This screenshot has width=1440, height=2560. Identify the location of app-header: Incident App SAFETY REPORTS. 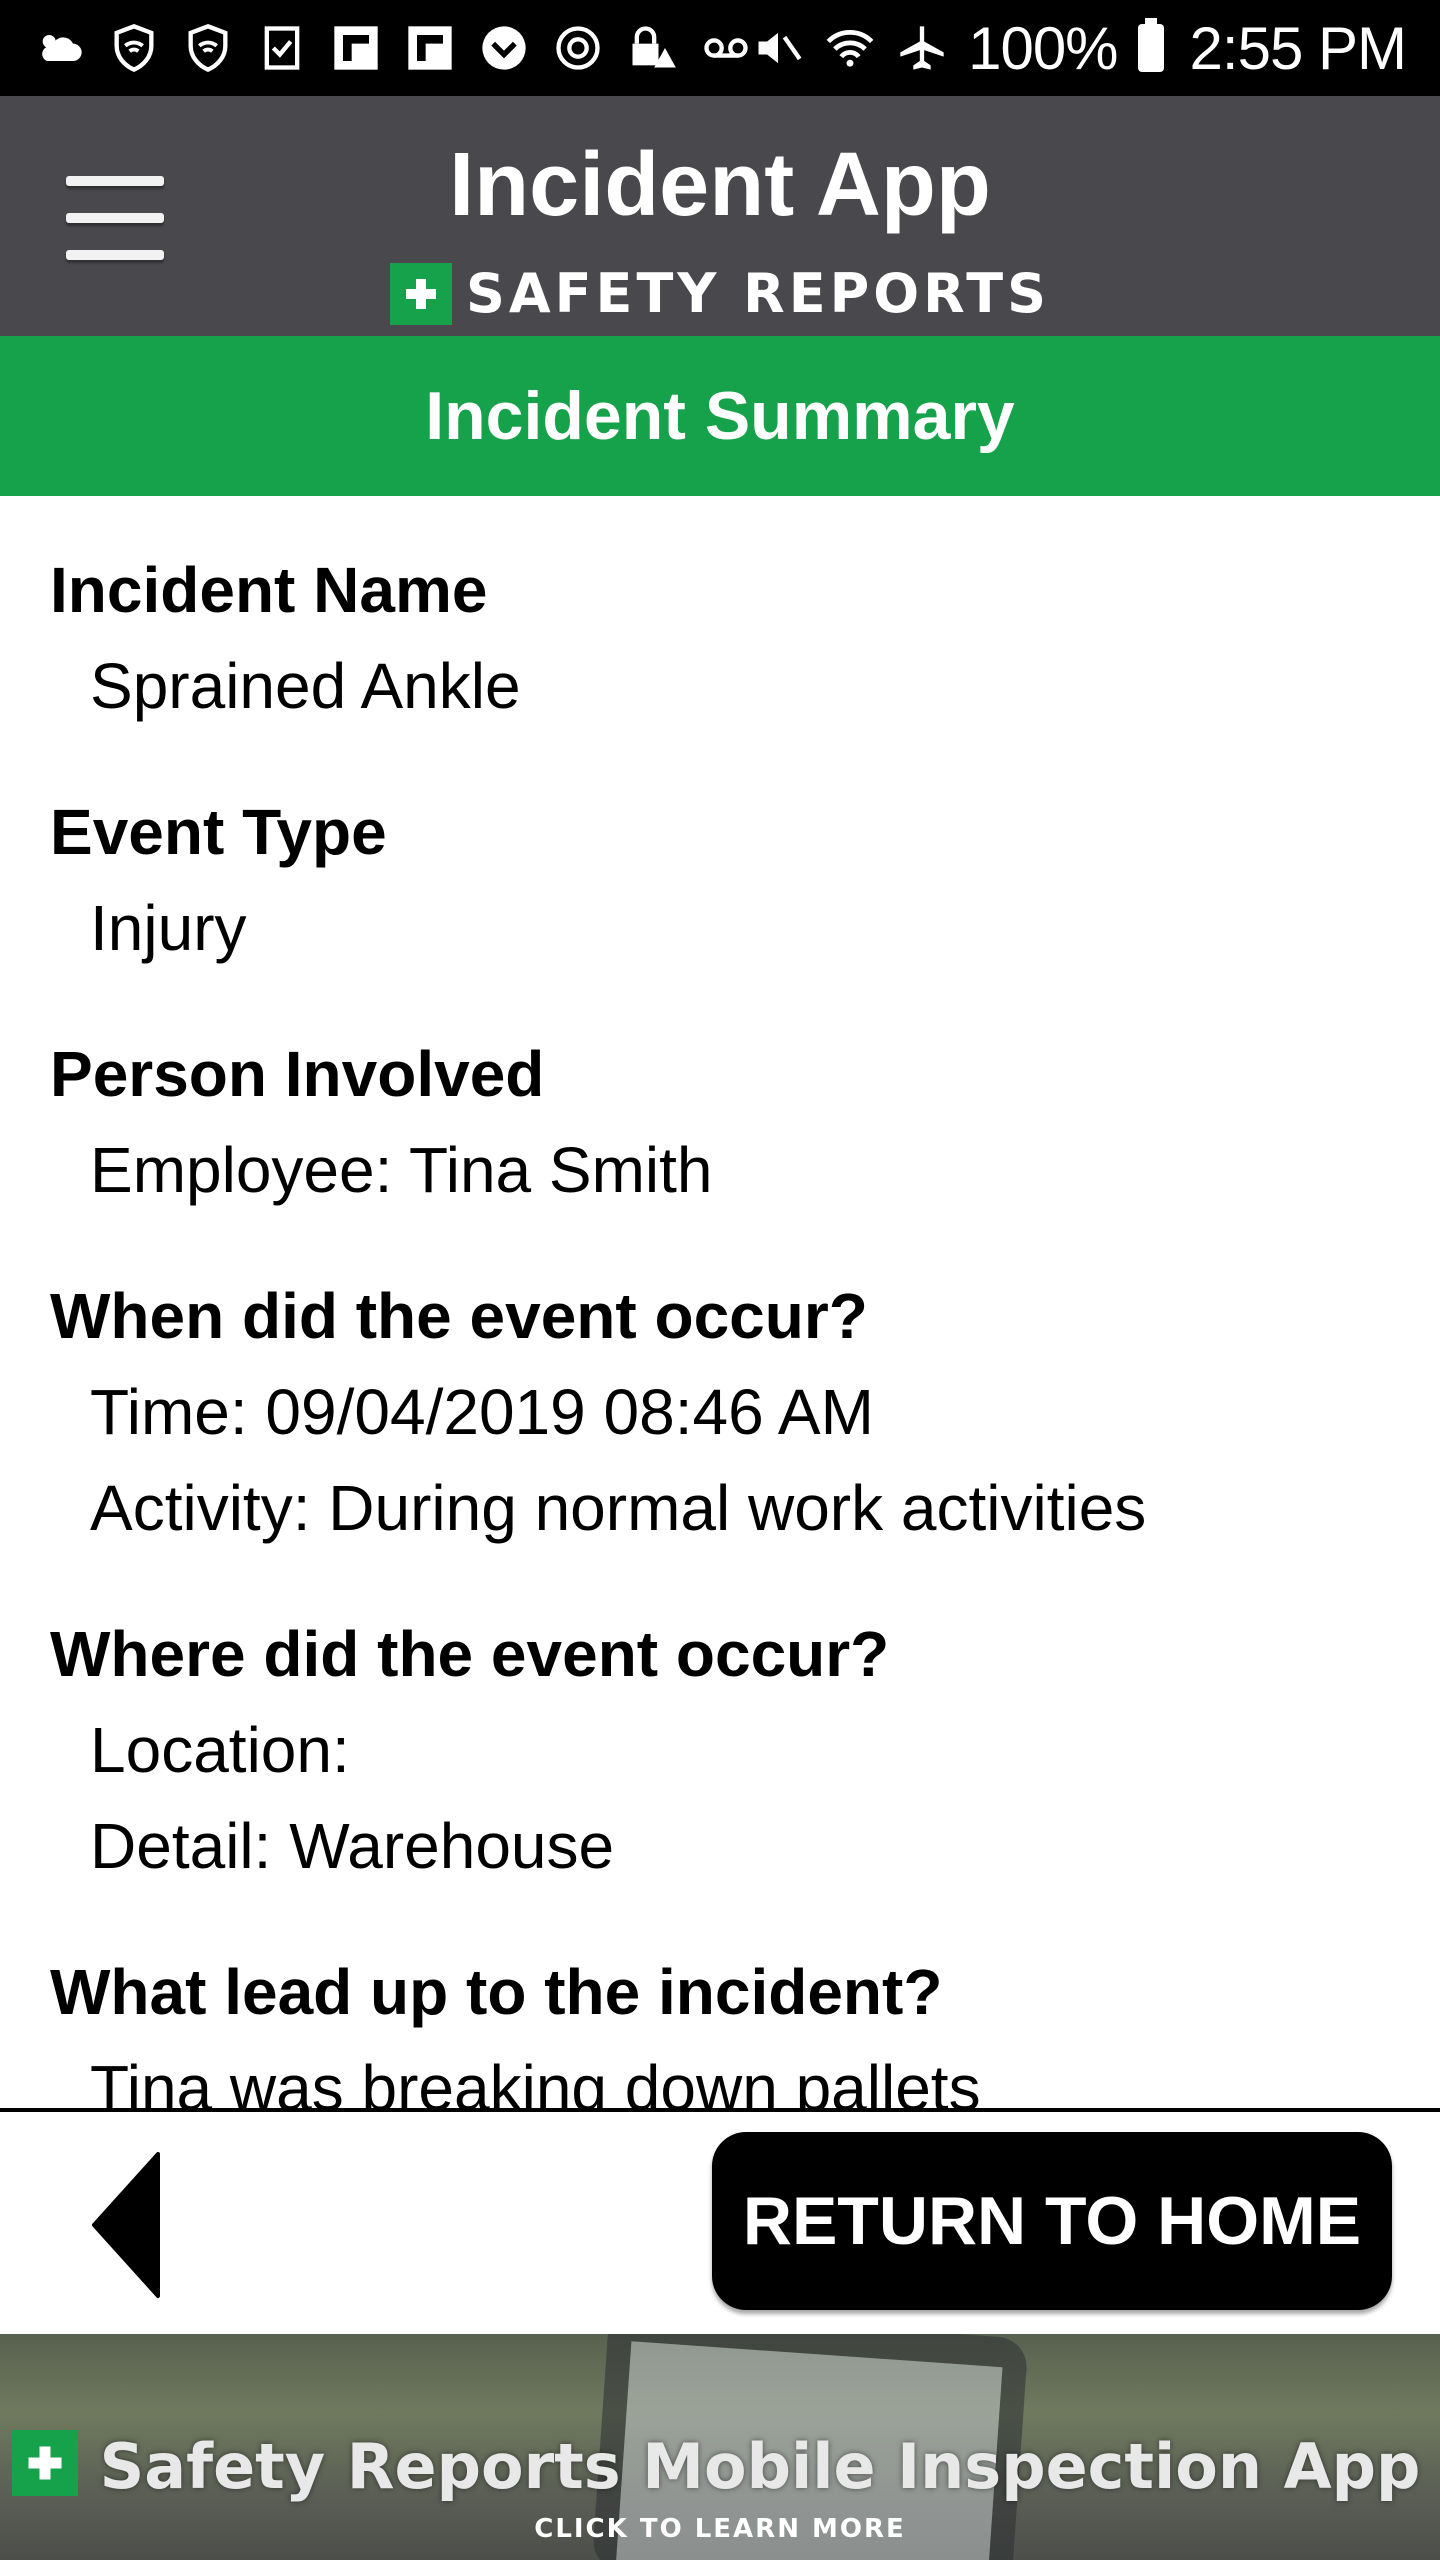
(720, 216).